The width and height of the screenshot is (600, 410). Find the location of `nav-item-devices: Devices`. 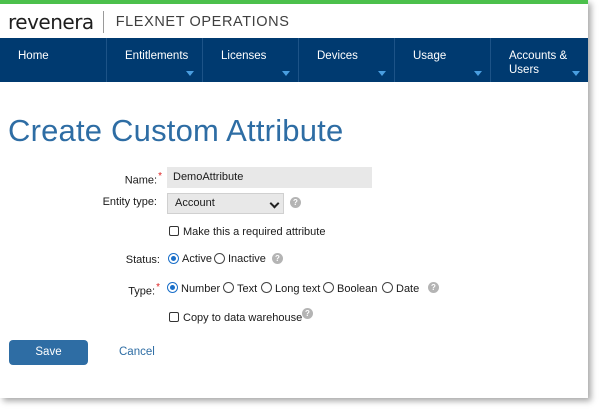

nav-item-devices: Devices is located at coordinates (346, 60).